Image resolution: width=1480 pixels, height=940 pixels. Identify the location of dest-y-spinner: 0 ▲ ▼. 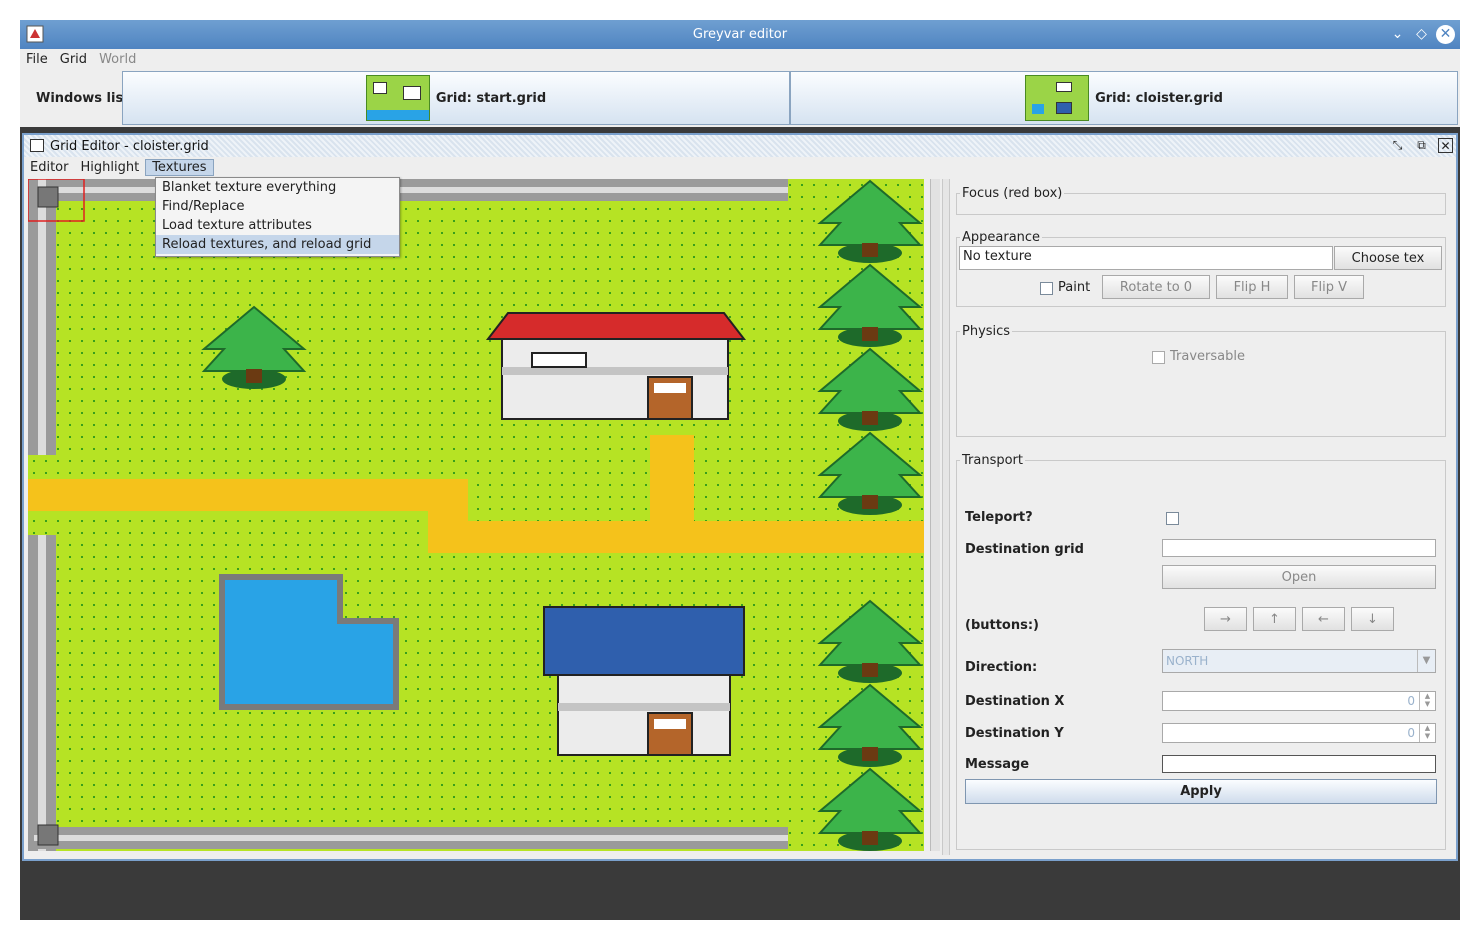
(1299, 733).